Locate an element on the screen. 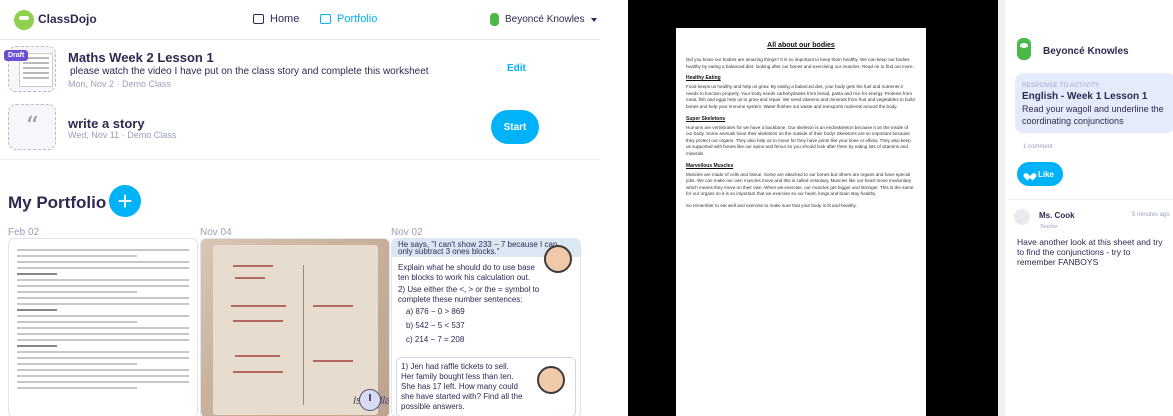  quote-icon: “ is located at coordinates (32, 127).